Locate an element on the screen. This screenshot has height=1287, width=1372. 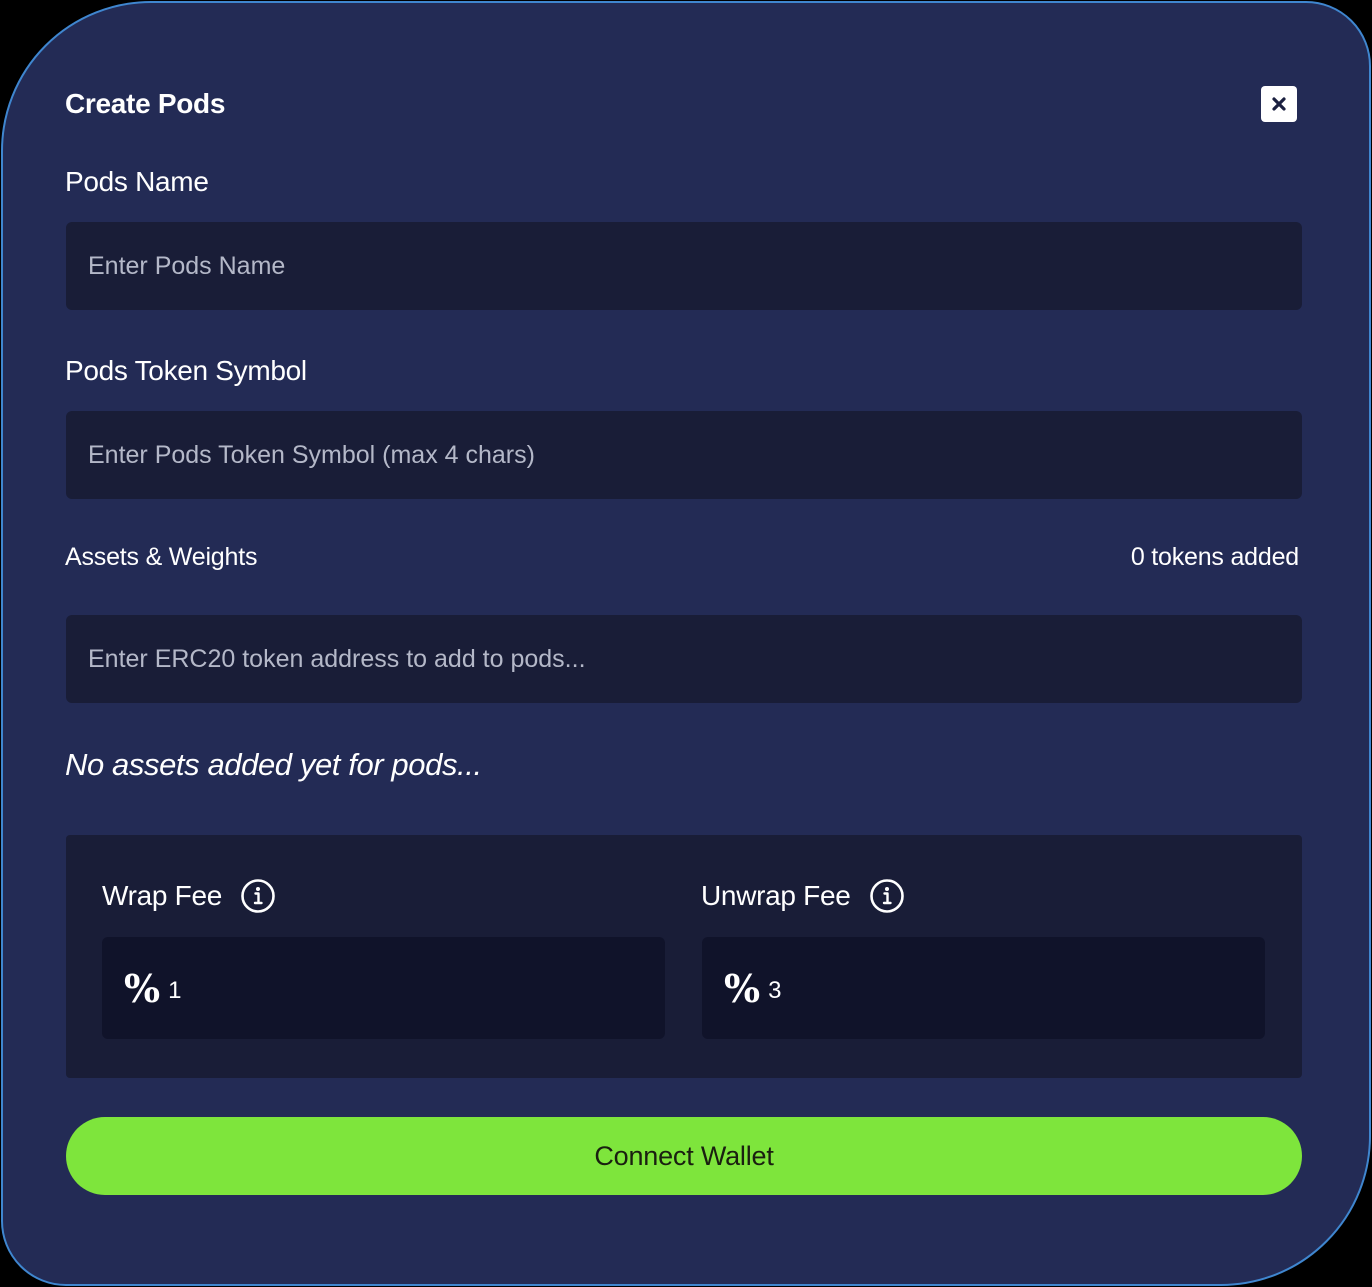
wrap-fee-field: % is located at coordinates (383, 988).